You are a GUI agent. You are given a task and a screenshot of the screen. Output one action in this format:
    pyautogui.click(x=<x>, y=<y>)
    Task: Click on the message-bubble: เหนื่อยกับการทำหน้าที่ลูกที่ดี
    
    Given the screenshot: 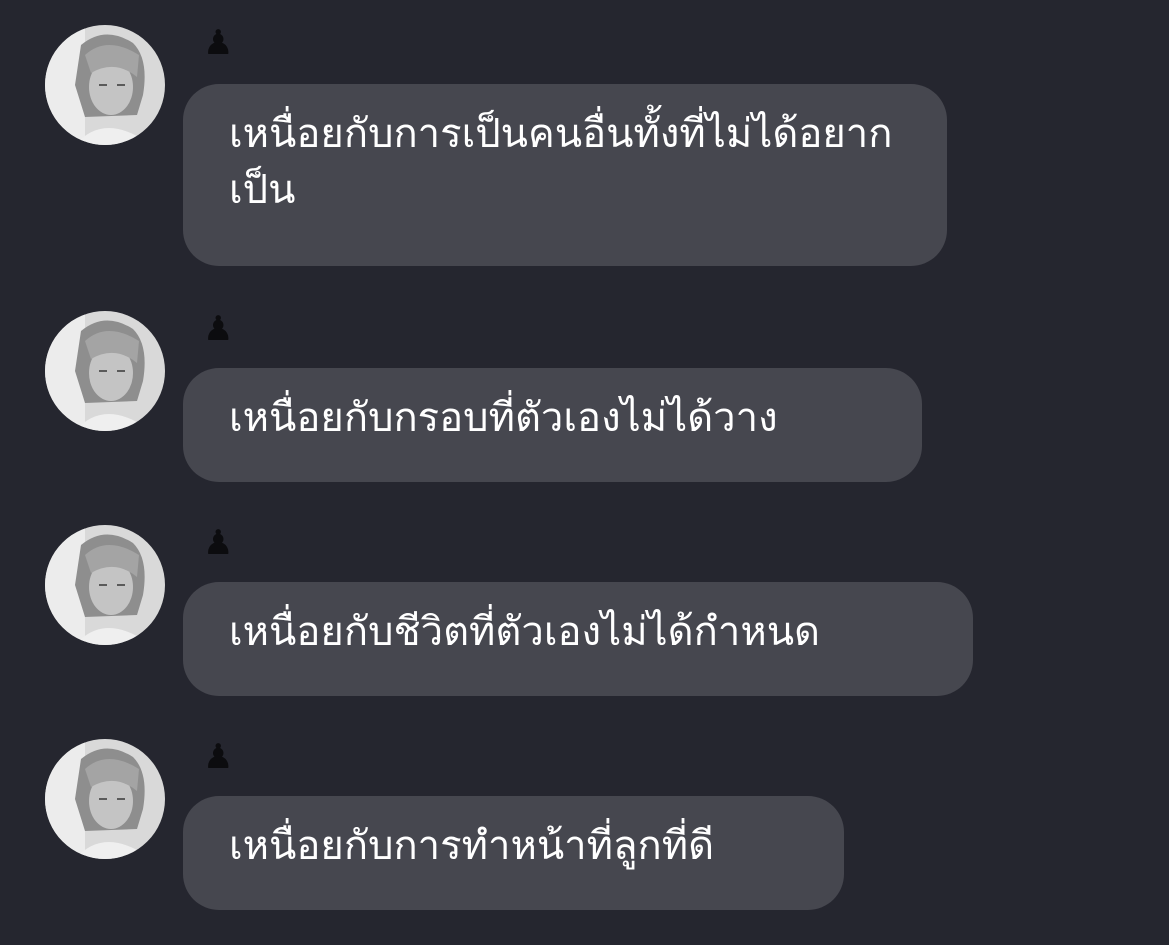 What is the action you would take?
    pyautogui.click(x=513, y=853)
    